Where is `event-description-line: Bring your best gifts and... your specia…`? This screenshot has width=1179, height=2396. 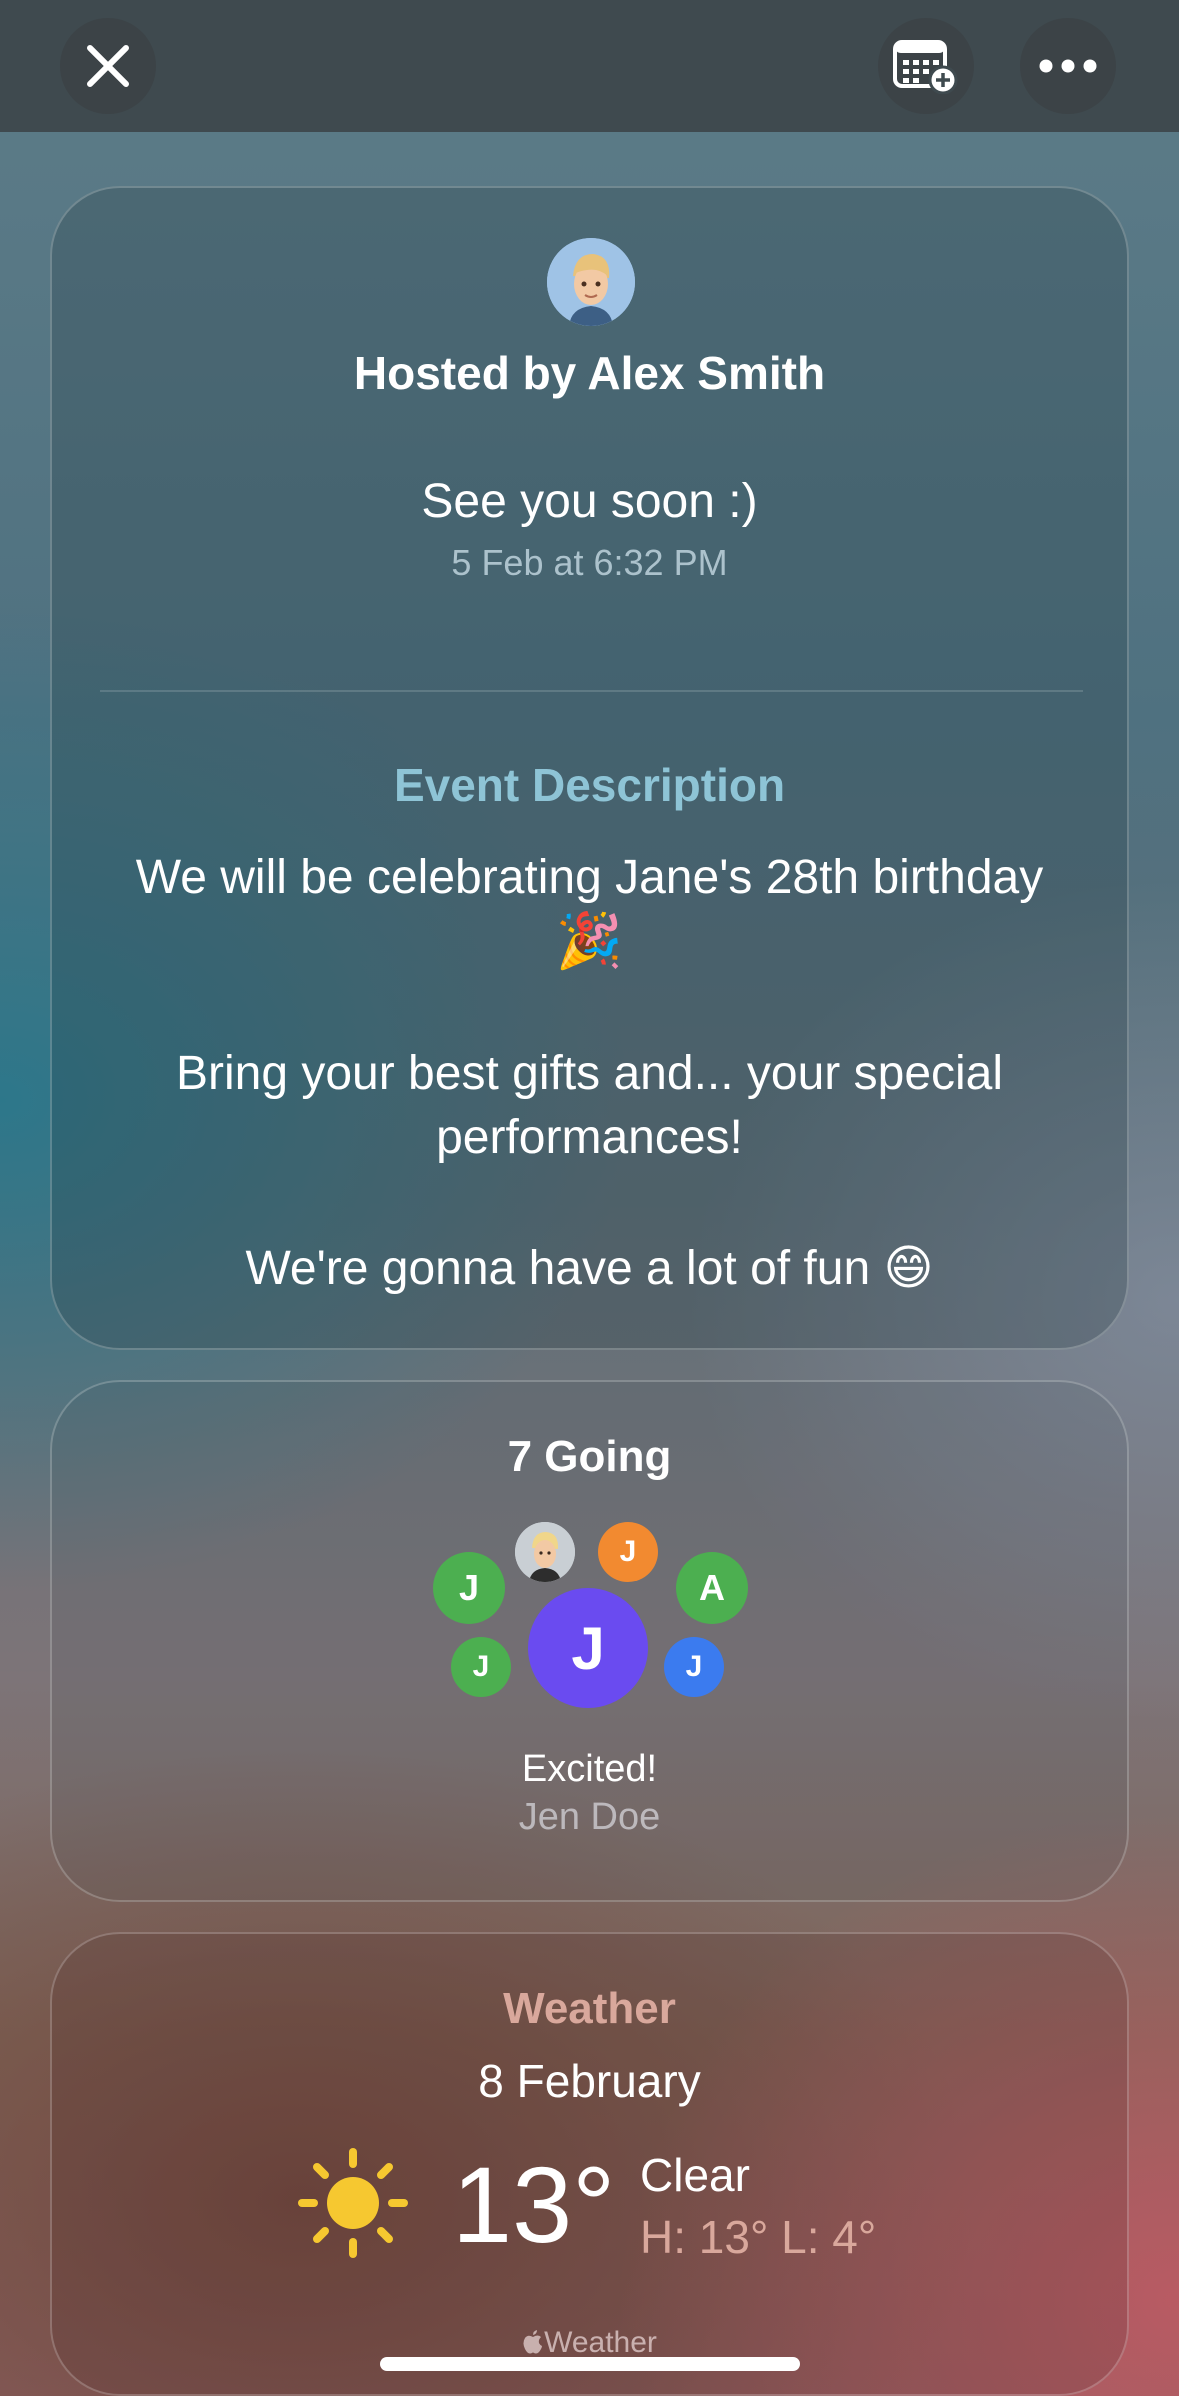 event-description-line: Bring your best gifts and... your specia… is located at coordinates (589, 1073).